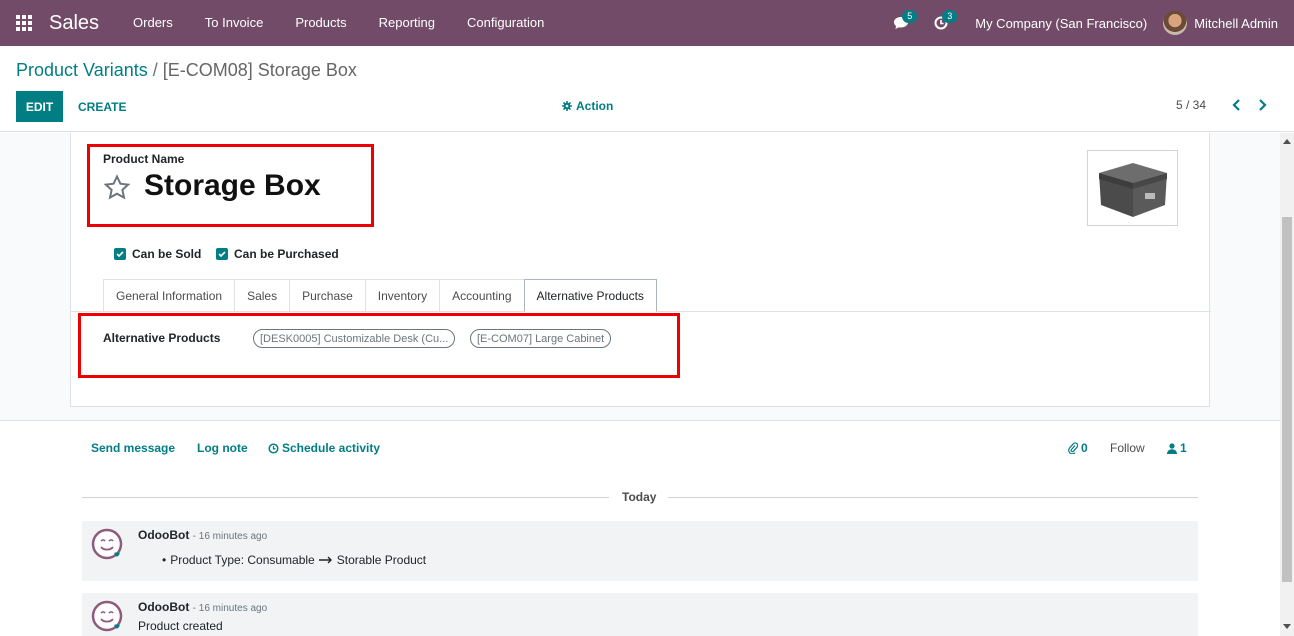 Image resolution: width=1294 pixels, height=636 pixels. What do you see at coordinates (1287, 399) in the screenshot?
I see `scrollbar-thumb` at bounding box center [1287, 399].